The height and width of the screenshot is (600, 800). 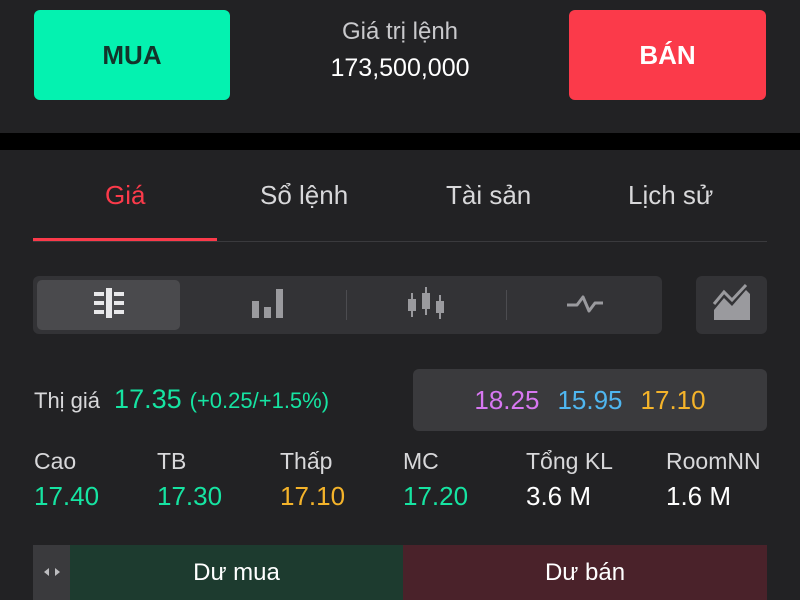 What do you see at coordinates (67, 400) in the screenshot?
I see `market-price-label: Thị giá` at bounding box center [67, 400].